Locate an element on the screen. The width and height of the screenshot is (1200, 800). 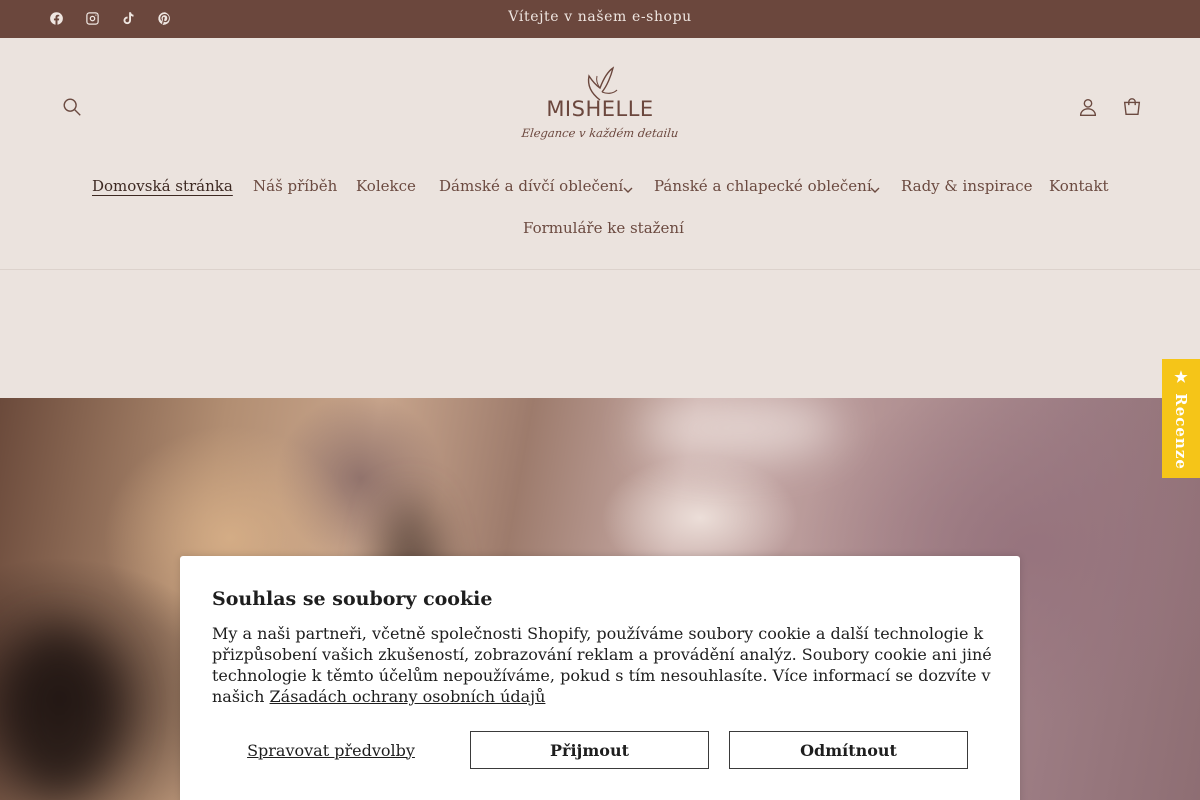
nav-download-forms: Formuláře ke stažení is located at coordinates (603, 228).